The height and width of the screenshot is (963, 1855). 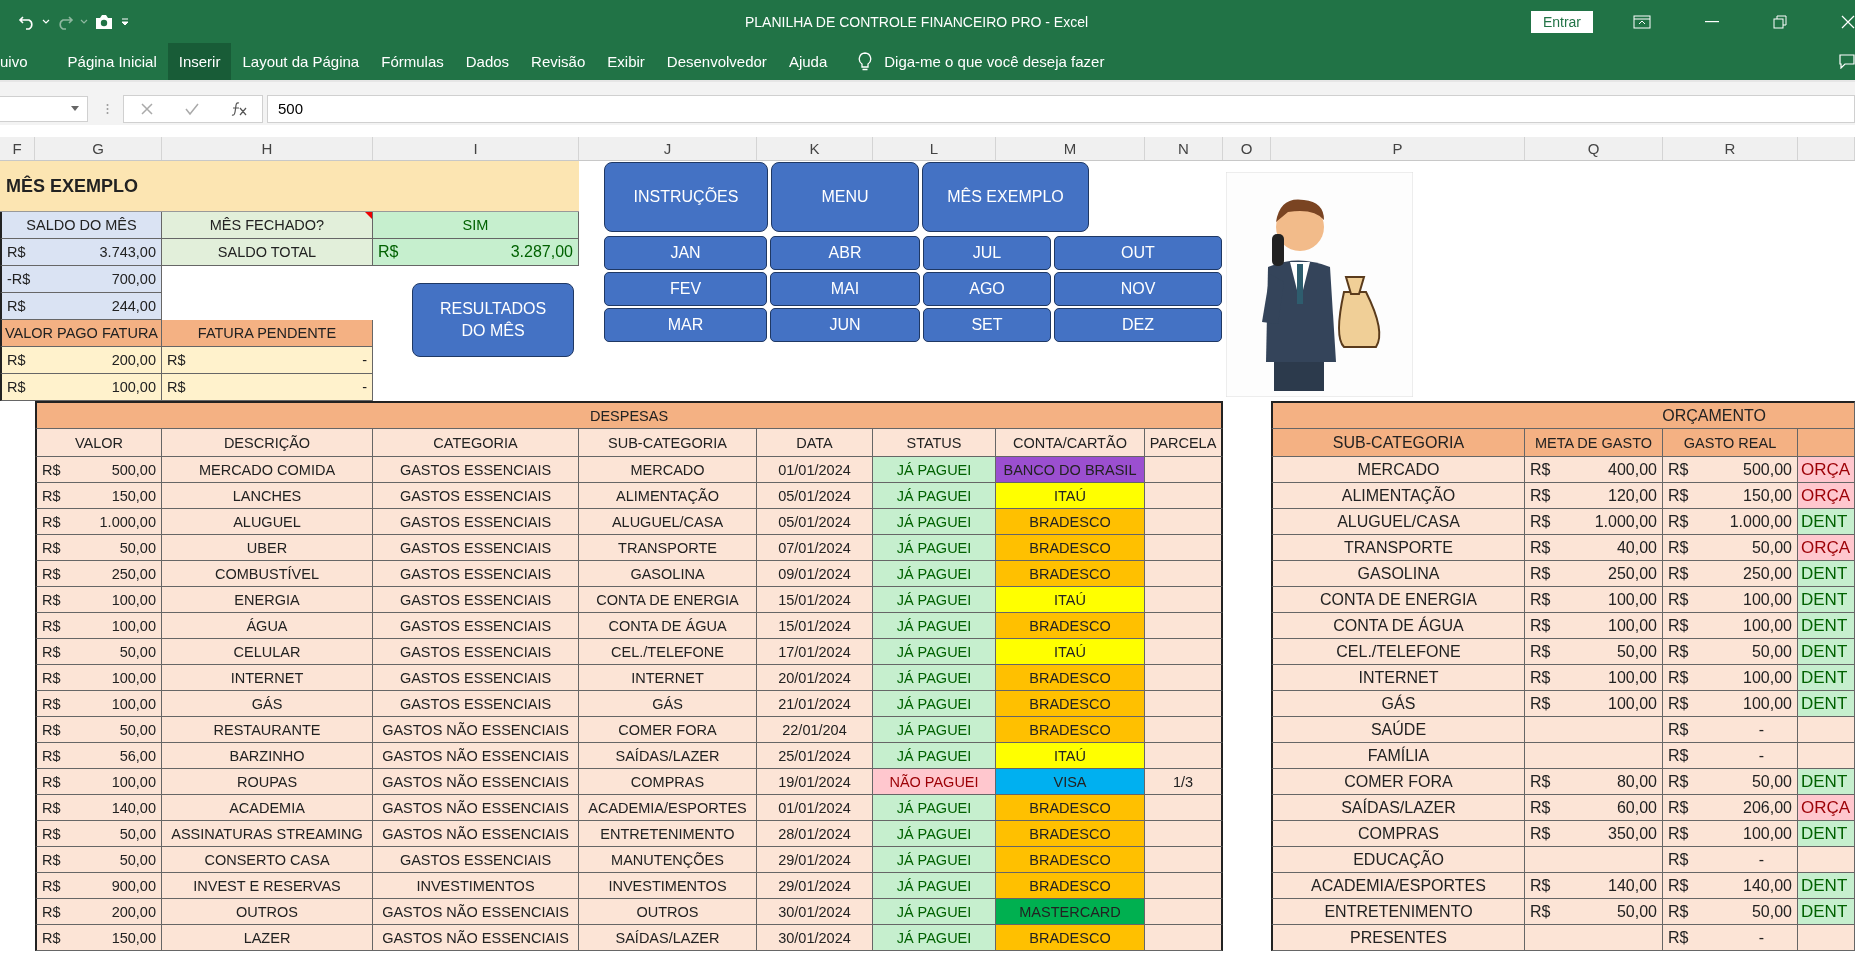 I want to click on column-header: M, so click(x=1070, y=148).